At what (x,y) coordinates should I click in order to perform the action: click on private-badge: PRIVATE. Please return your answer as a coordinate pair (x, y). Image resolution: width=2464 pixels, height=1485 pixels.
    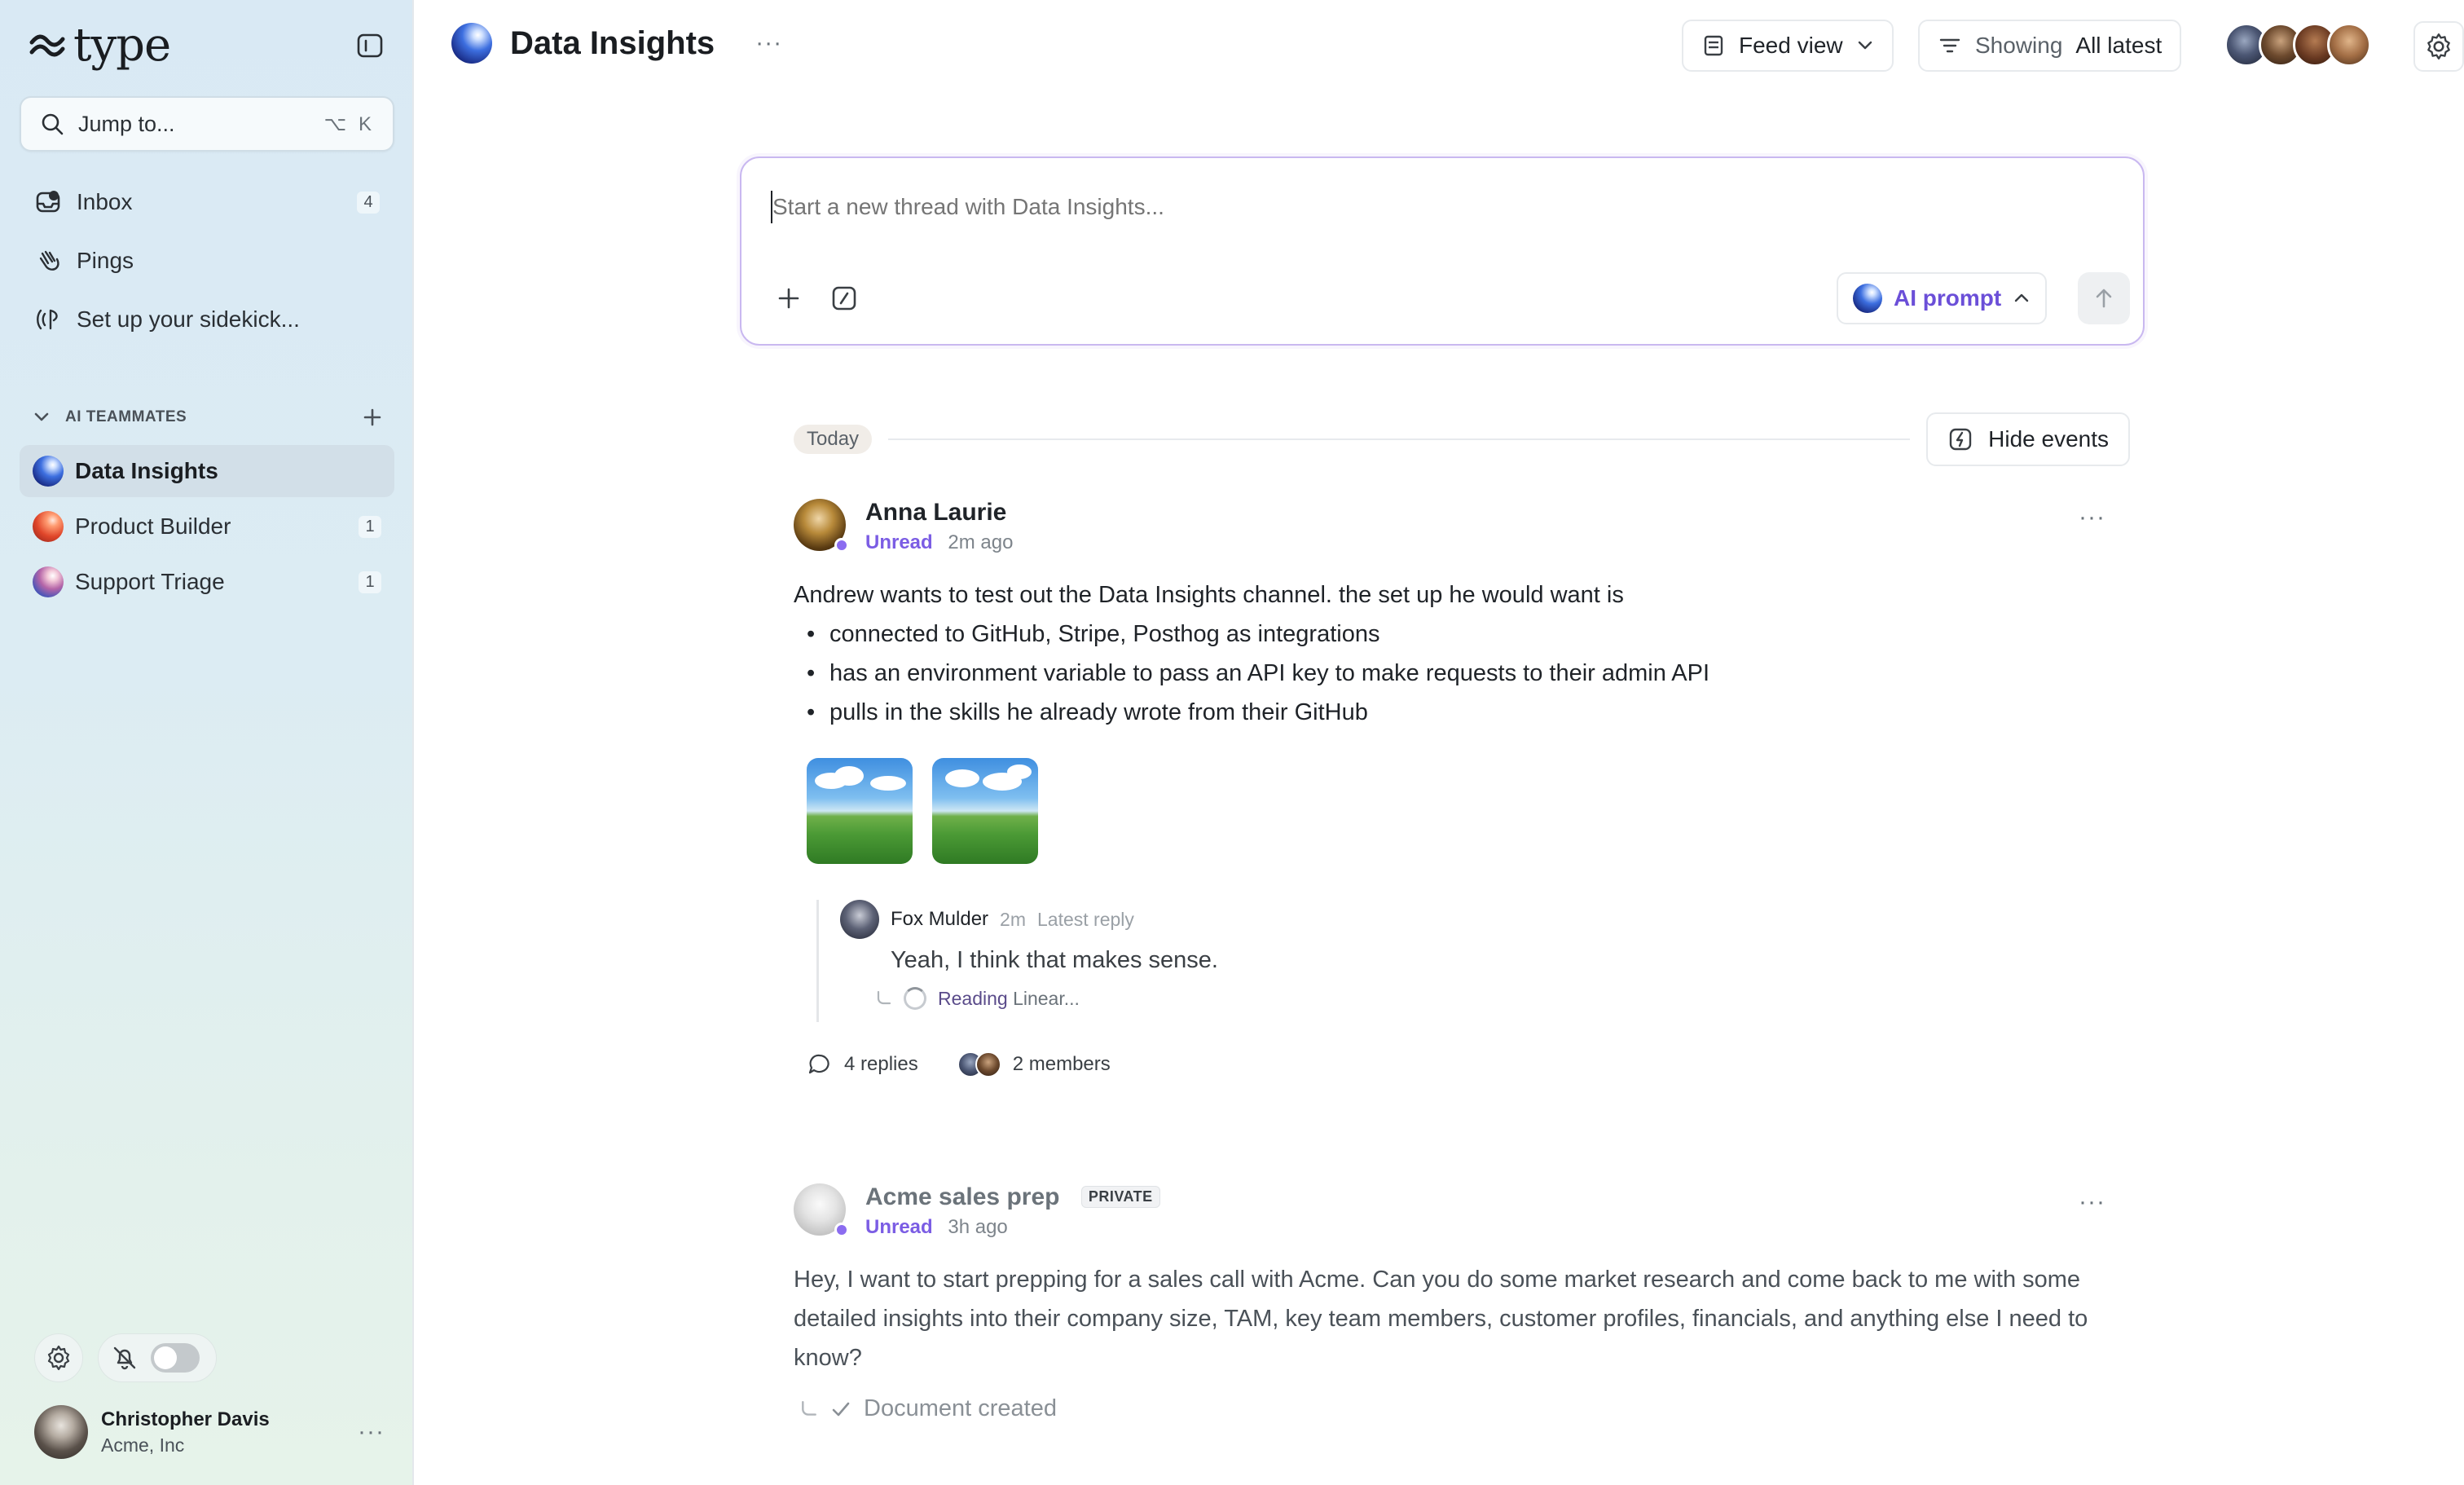
    Looking at the image, I should click on (1120, 1197).